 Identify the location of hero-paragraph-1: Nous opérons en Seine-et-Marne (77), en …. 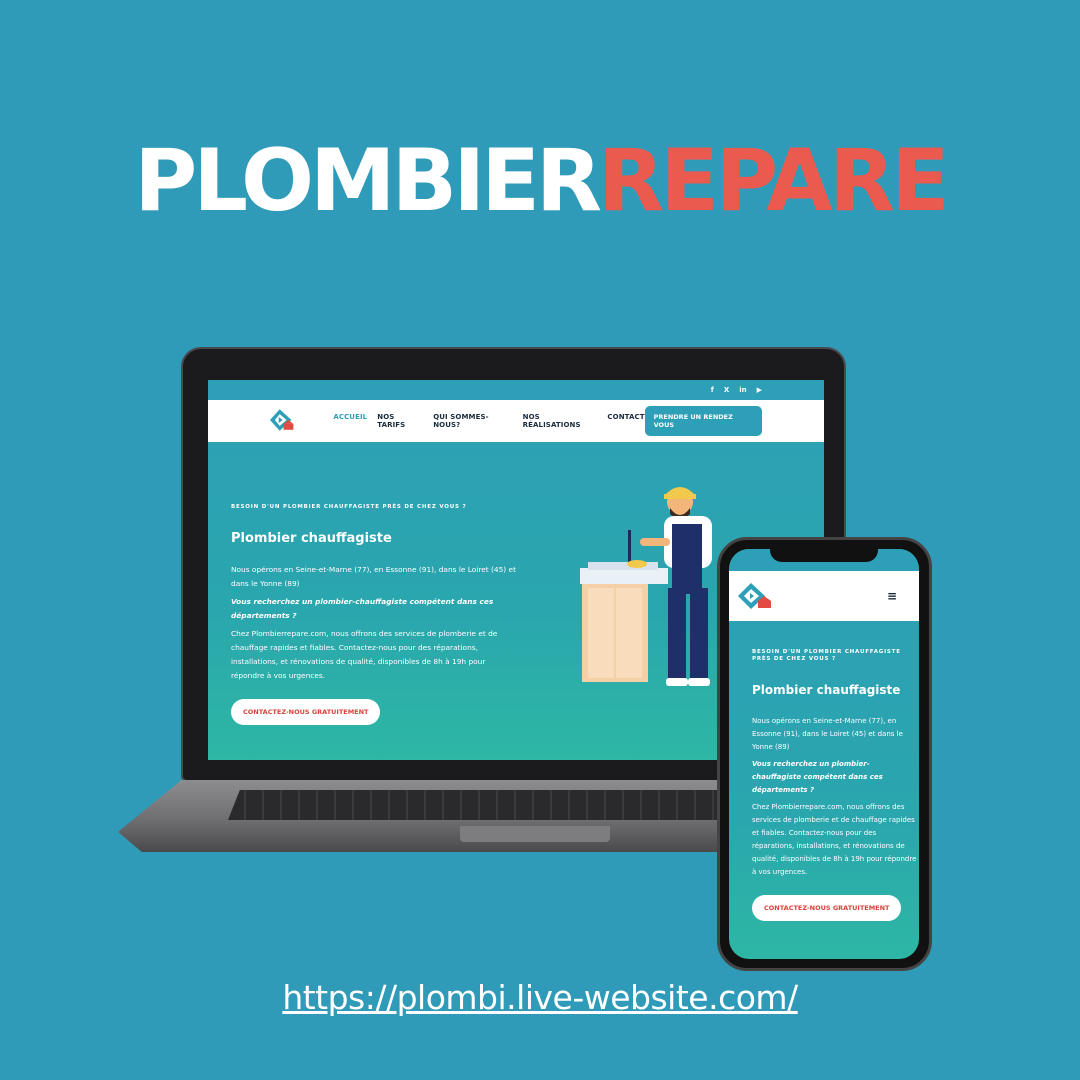
(373, 576).